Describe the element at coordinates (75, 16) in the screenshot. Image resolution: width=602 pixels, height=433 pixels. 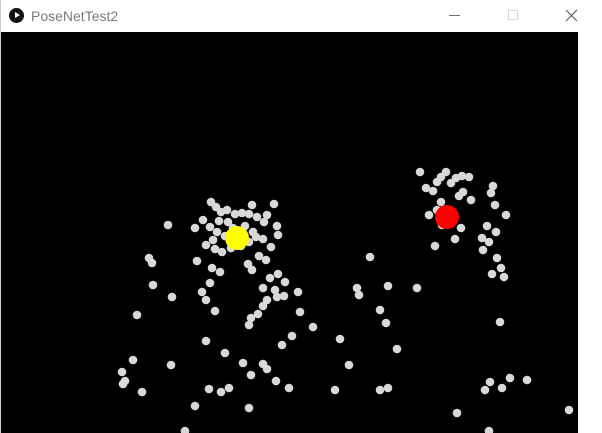
I see `window-title: PoseNetTest2` at that location.